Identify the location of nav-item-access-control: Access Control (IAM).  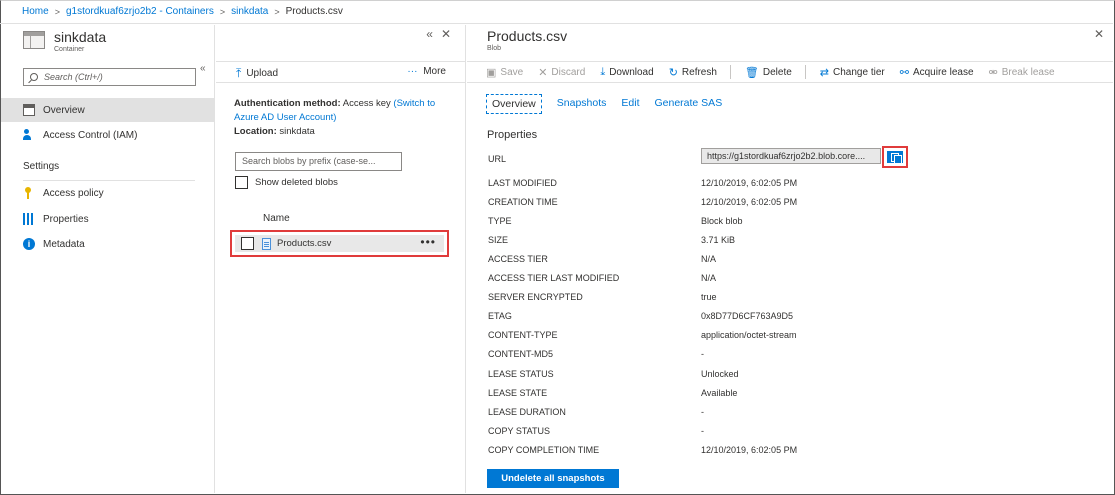
(107, 135).